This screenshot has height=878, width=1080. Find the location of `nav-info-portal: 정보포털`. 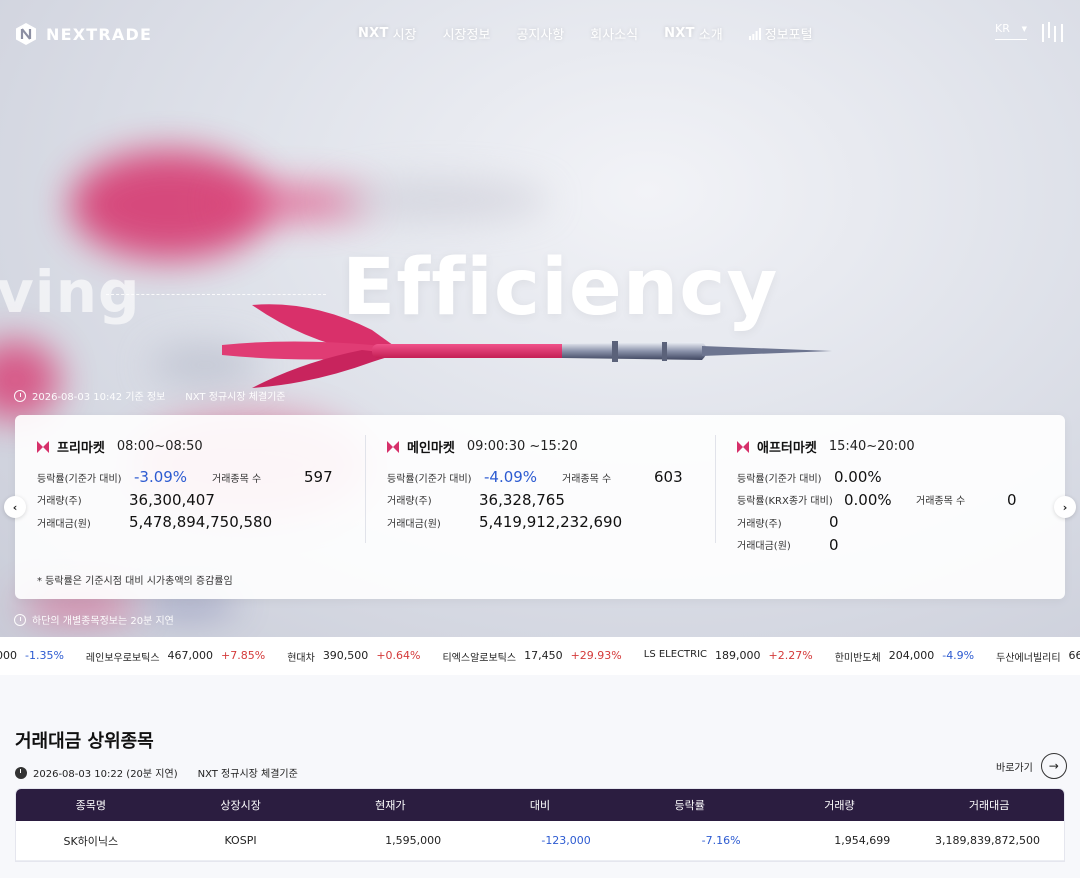

nav-info-portal: 정보포털 is located at coordinates (780, 33).